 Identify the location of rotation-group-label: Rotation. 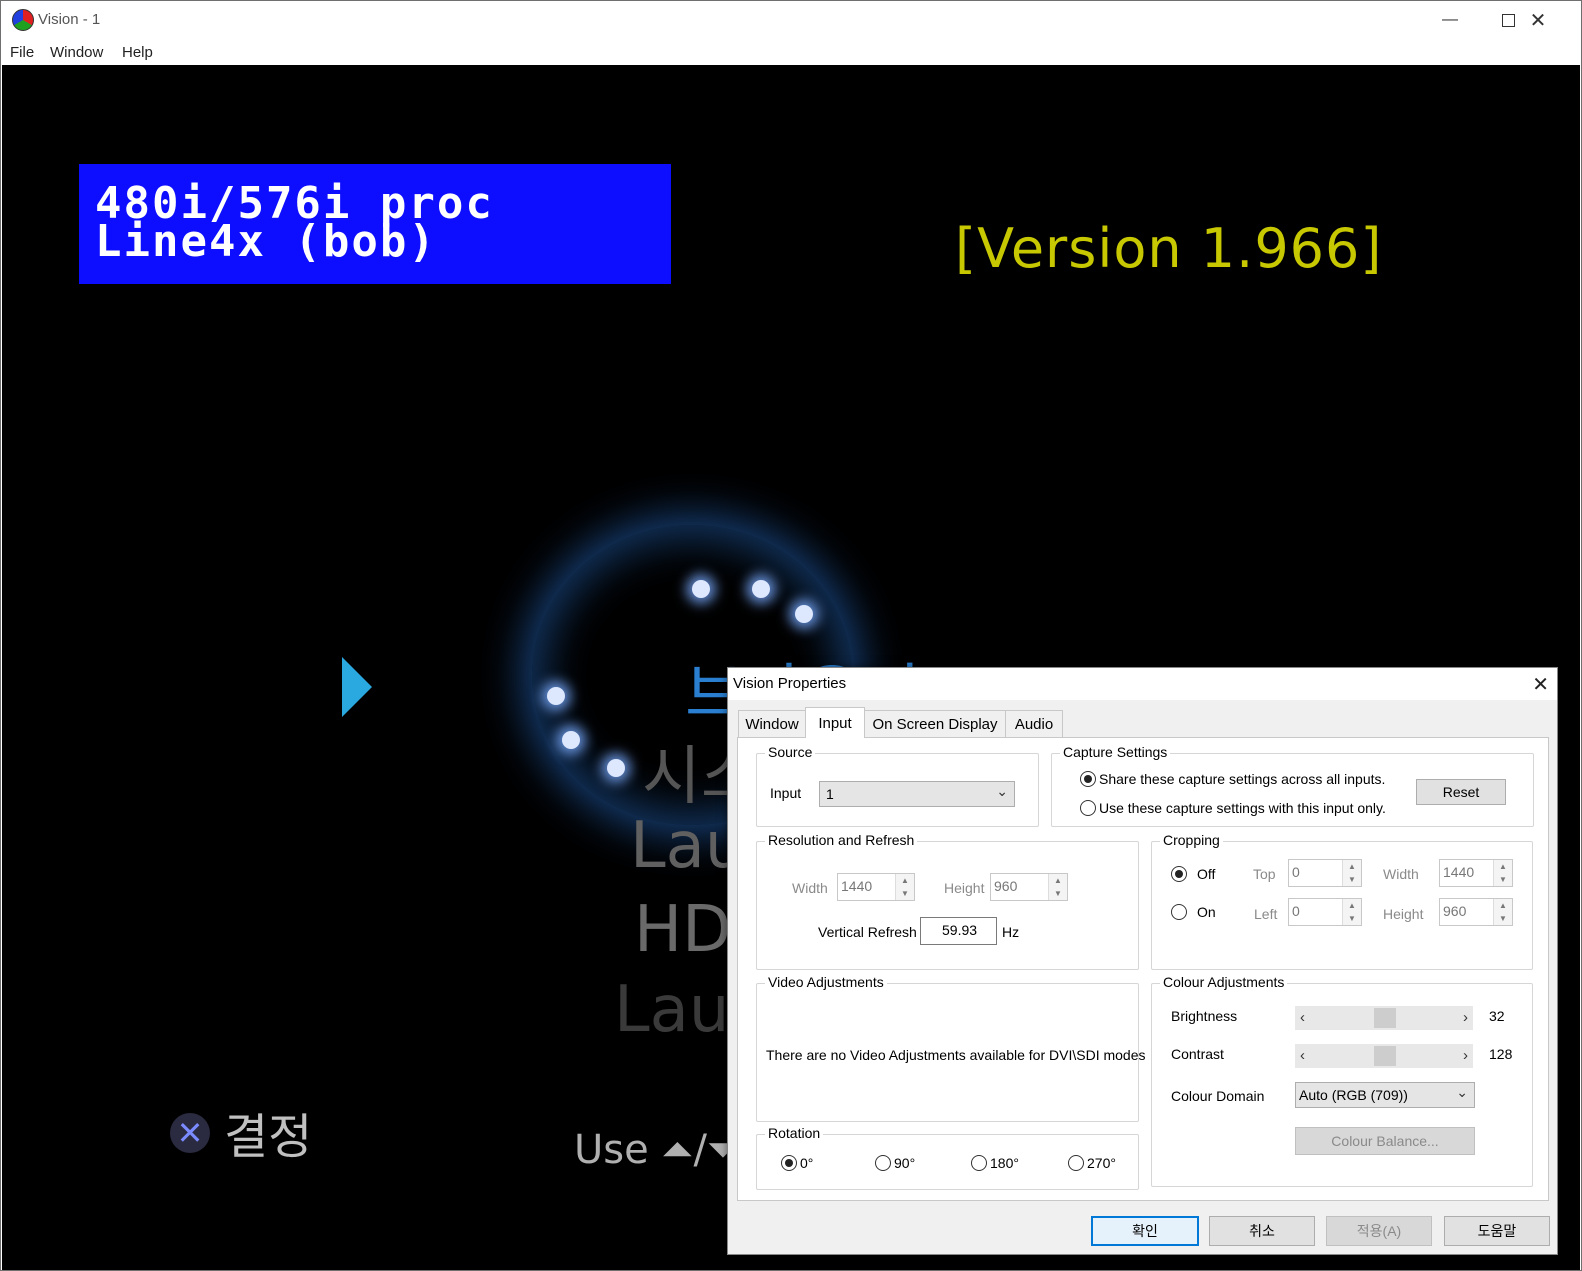
(794, 1133).